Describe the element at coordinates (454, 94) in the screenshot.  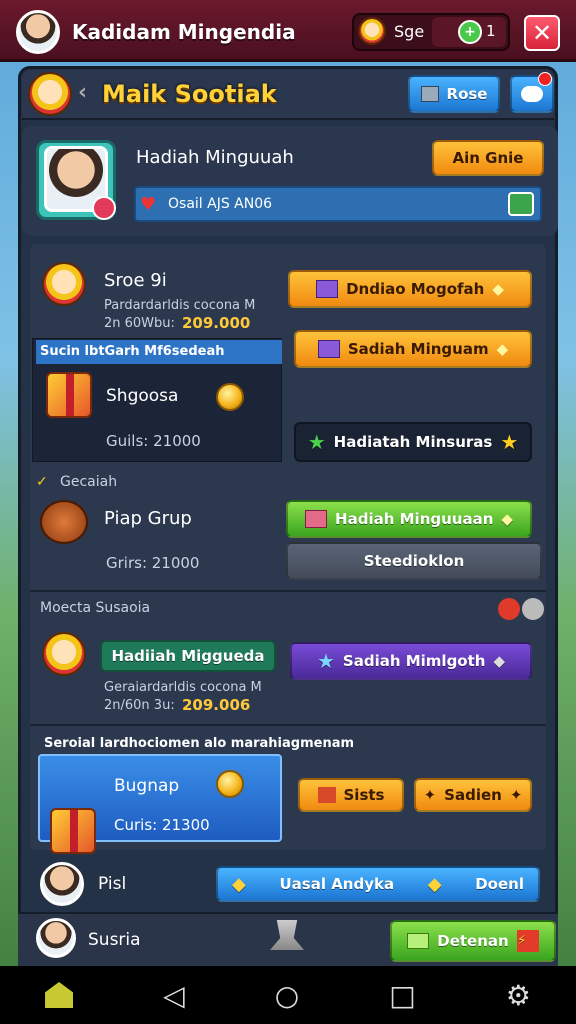
I see `rose-button: Rose` at that location.